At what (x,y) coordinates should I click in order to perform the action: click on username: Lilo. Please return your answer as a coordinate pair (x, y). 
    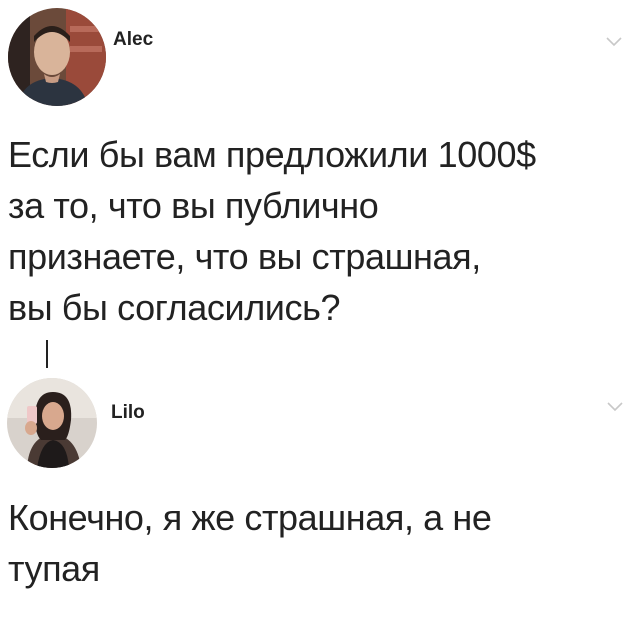
    Looking at the image, I should click on (128, 413).